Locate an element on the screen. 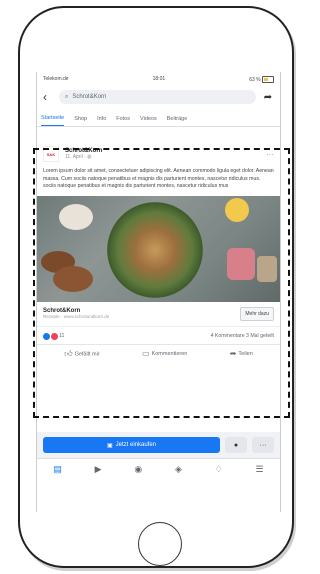 This screenshot has height=574, width=320. messenger-button: ● is located at coordinates (236, 445).